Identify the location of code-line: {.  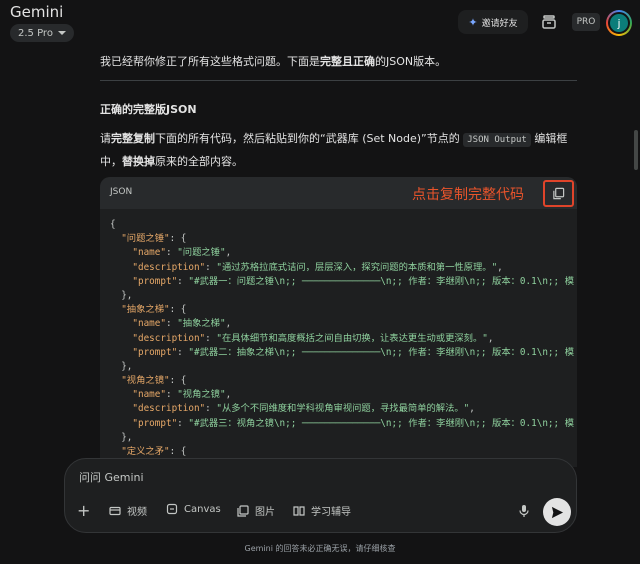
(338, 225).